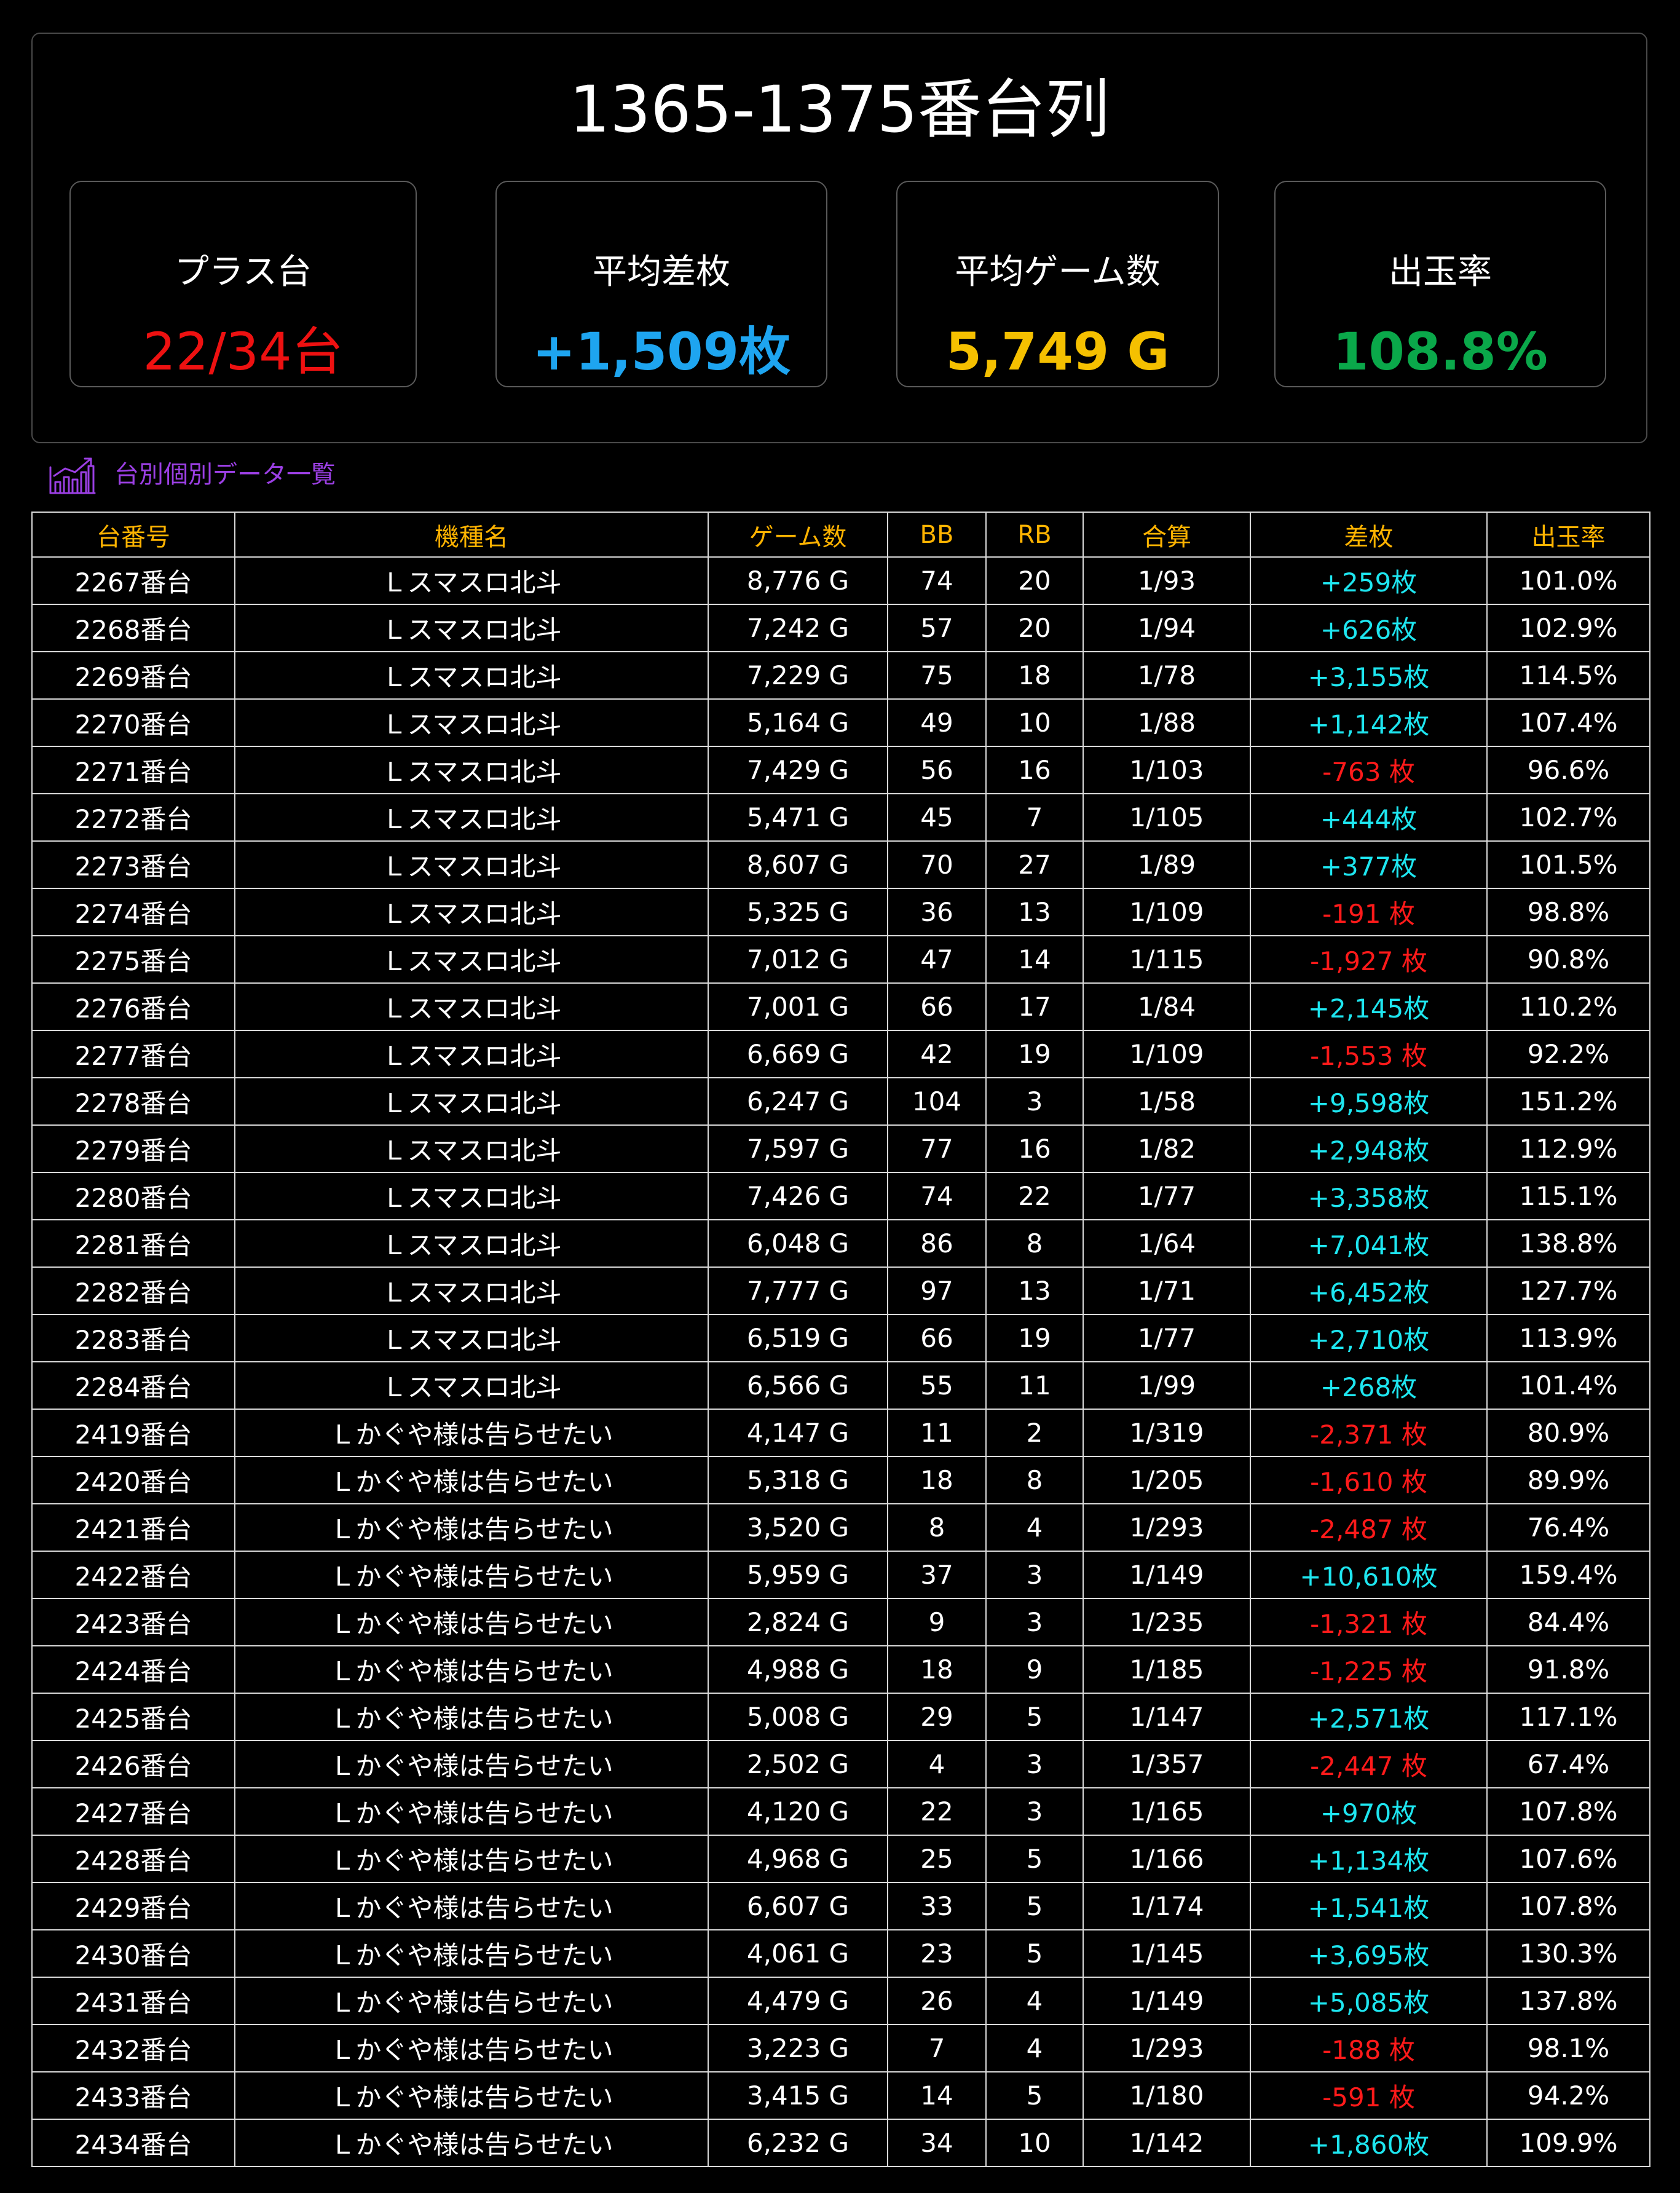  What do you see at coordinates (937, 723) in the screenshot?
I see `bb-cell: 49` at bounding box center [937, 723].